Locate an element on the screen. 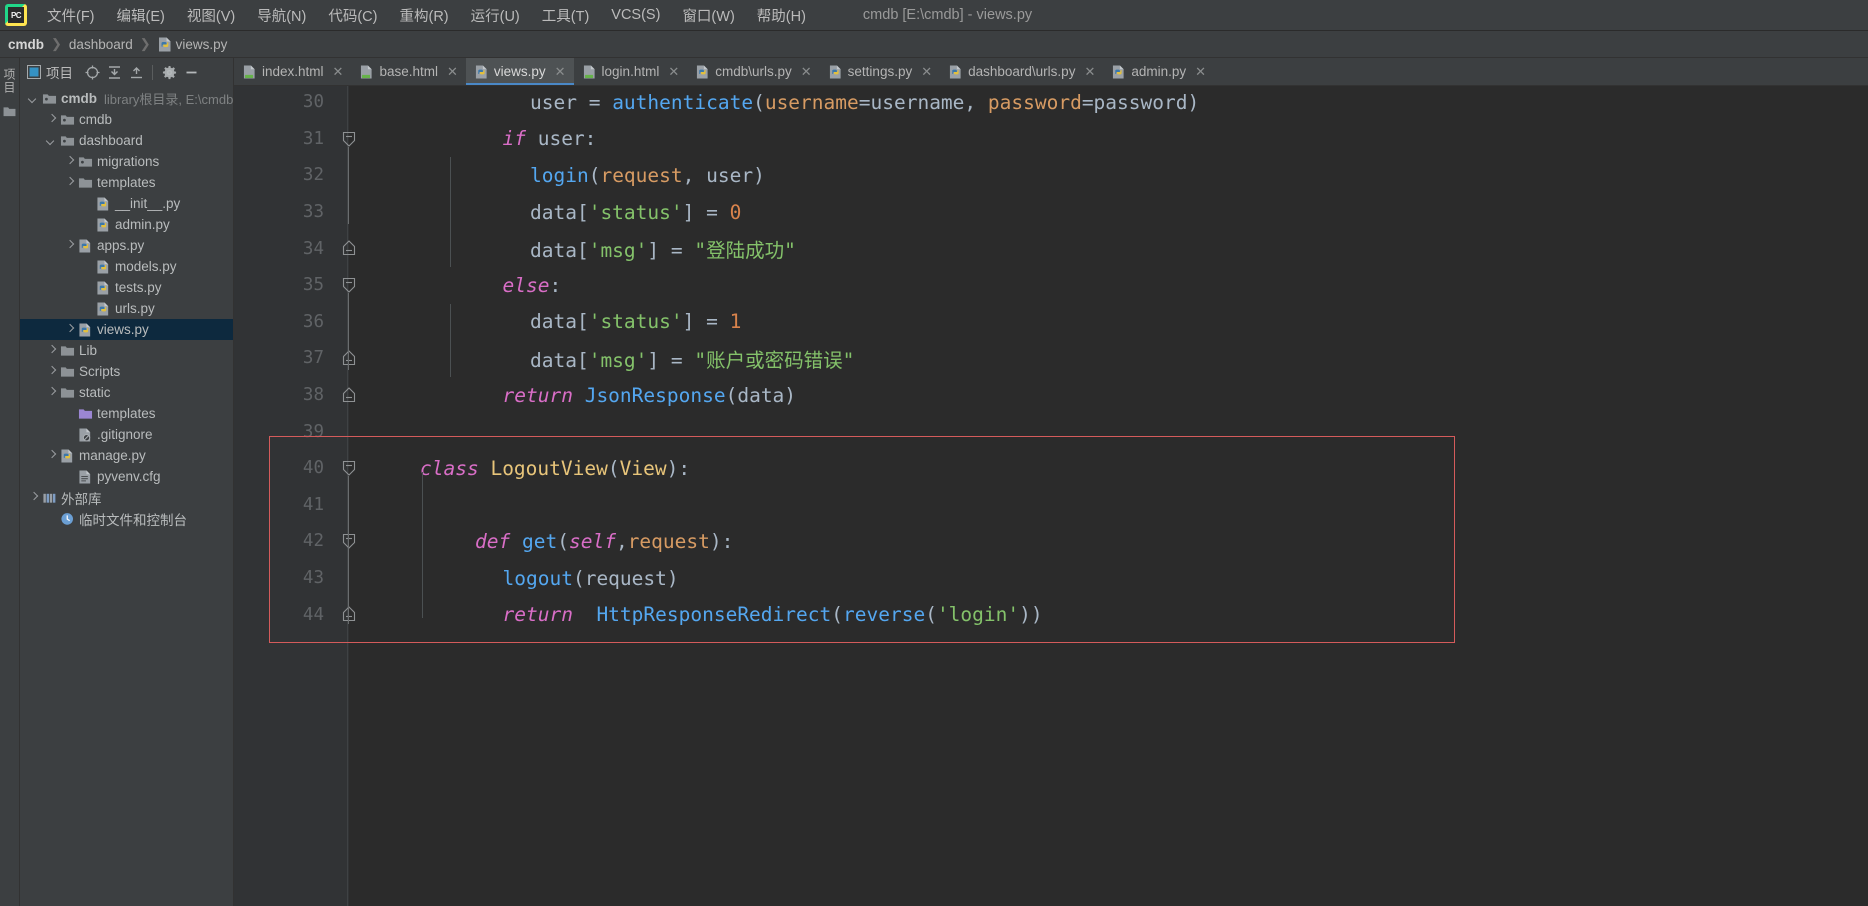 The width and height of the screenshot is (1868, 906). tree-row: apps.py is located at coordinates (126, 245).